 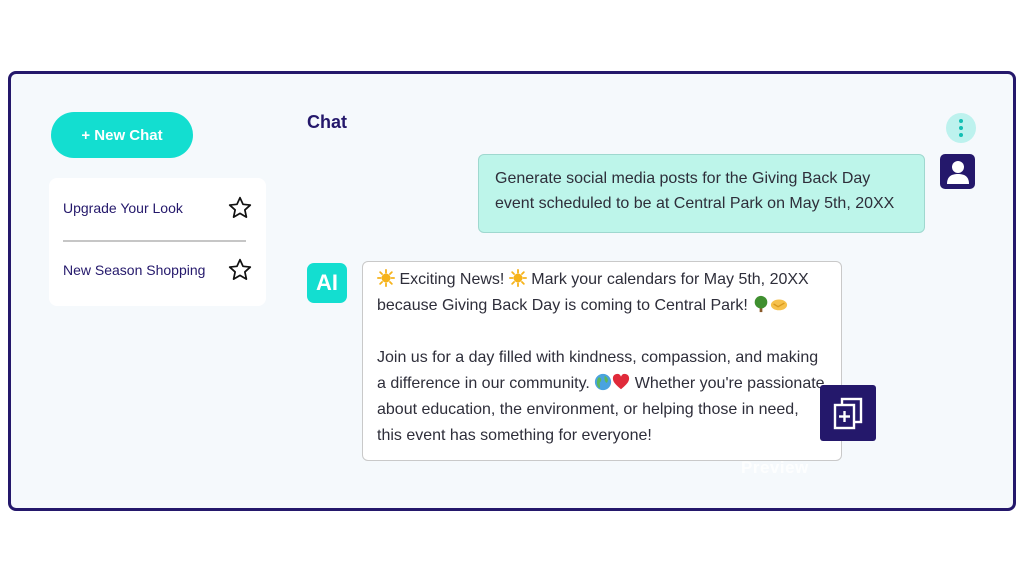 What do you see at coordinates (154, 241) in the screenshot?
I see `favorites-divider` at bounding box center [154, 241].